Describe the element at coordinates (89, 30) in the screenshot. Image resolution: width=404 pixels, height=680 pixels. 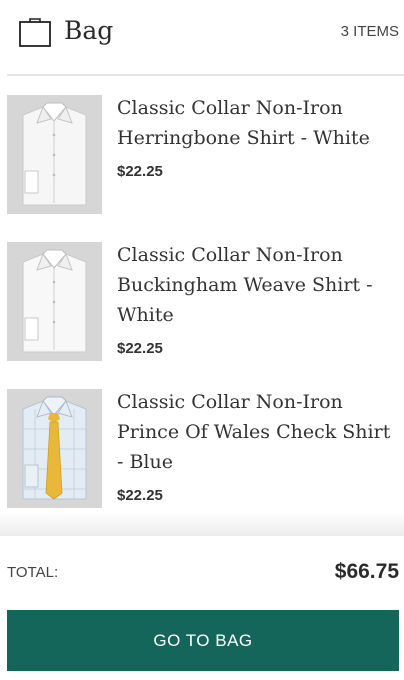
I see `page-title: Bag` at that location.